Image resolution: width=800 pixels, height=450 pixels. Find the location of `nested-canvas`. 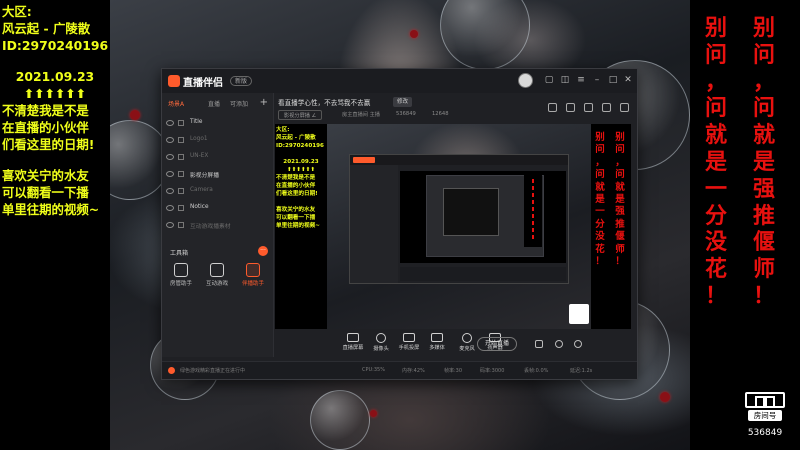

nested-canvas is located at coordinates (483, 217).